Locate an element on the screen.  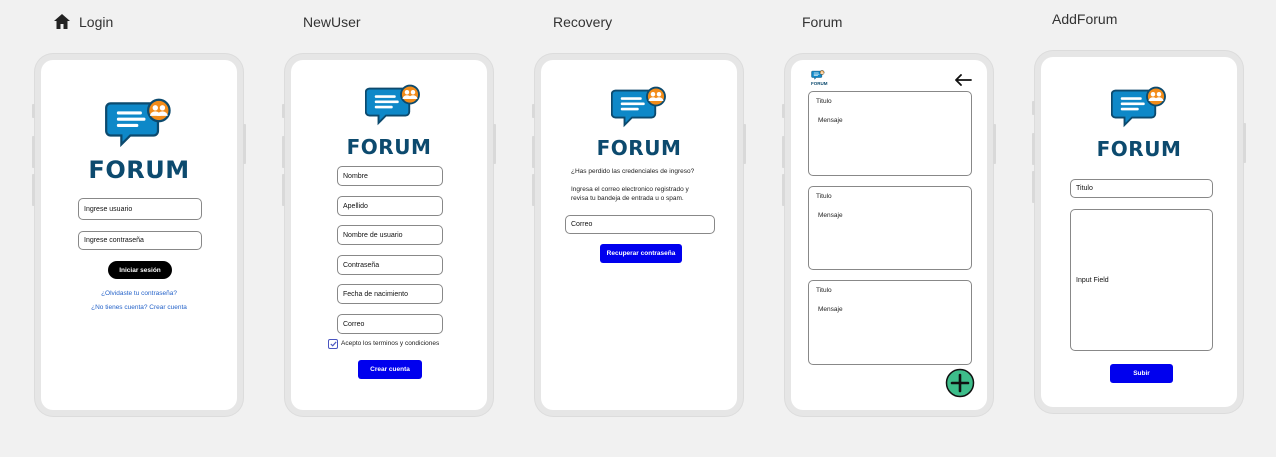
forgot-password-link: ¿Olvidaste tu contraseña? is located at coordinates (139, 293).